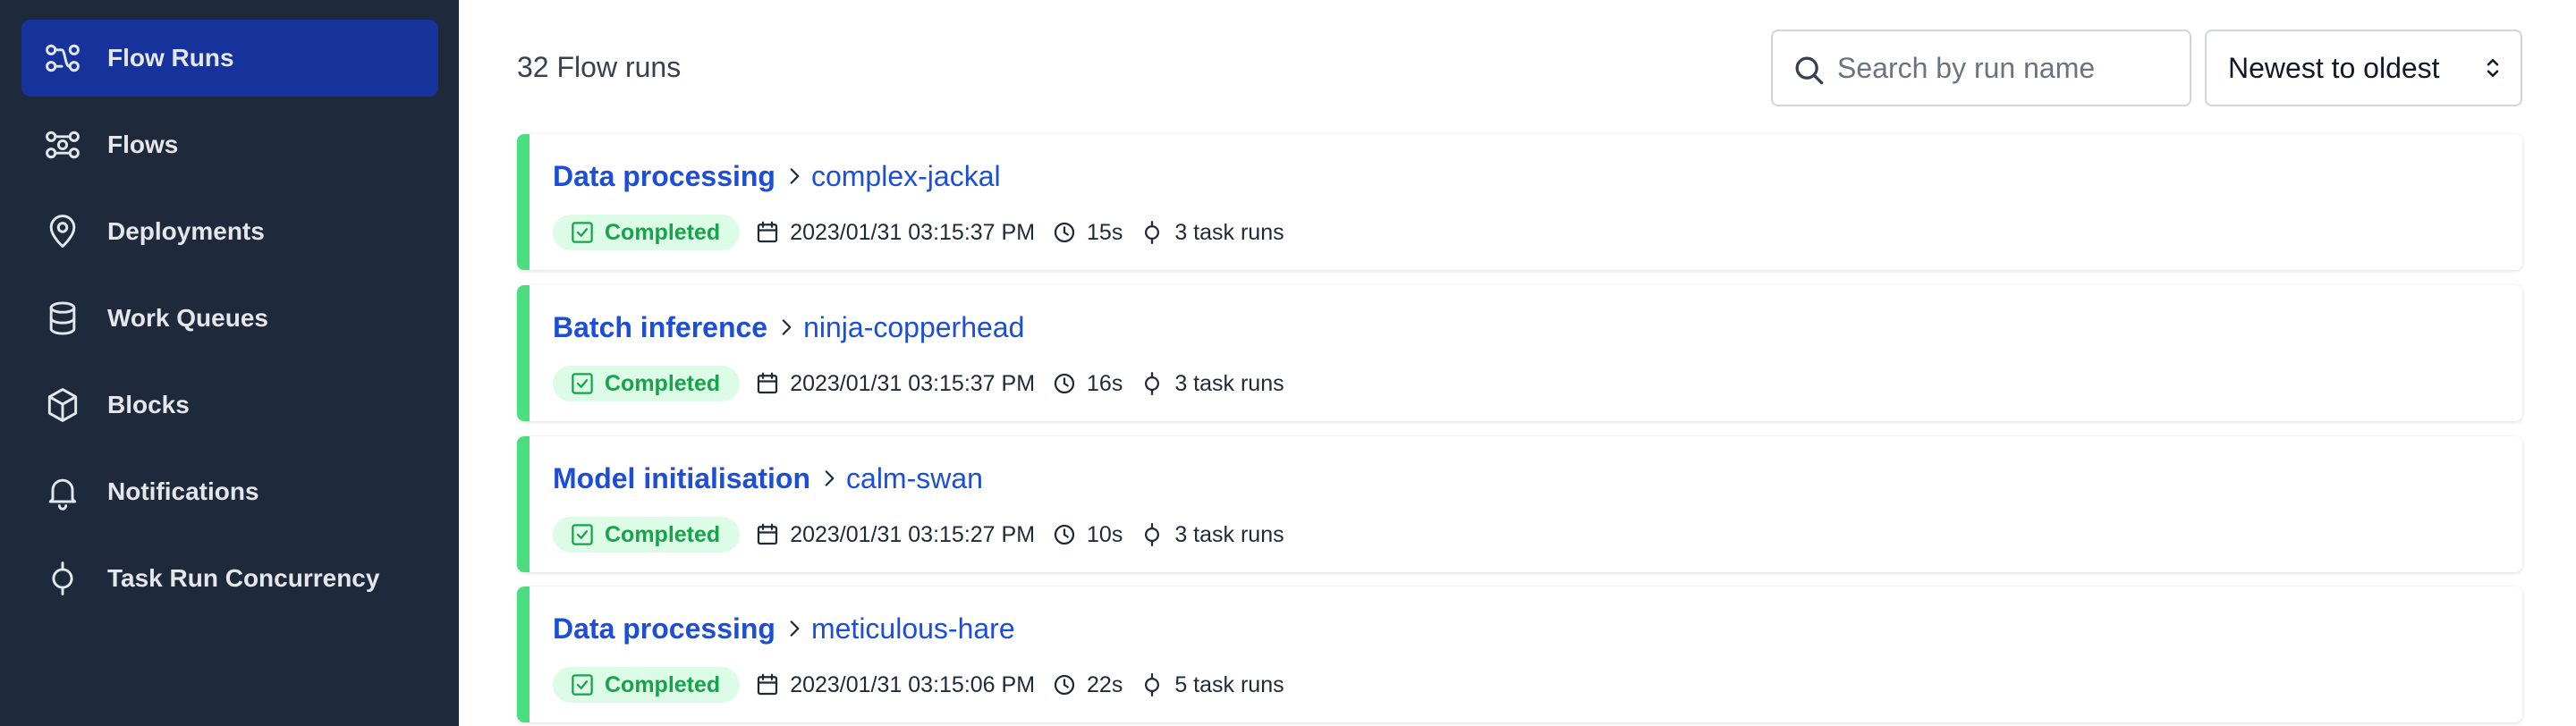  What do you see at coordinates (913, 629) in the screenshot?
I see `run-name-link: meticulous-hare` at bounding box center [913, 629].